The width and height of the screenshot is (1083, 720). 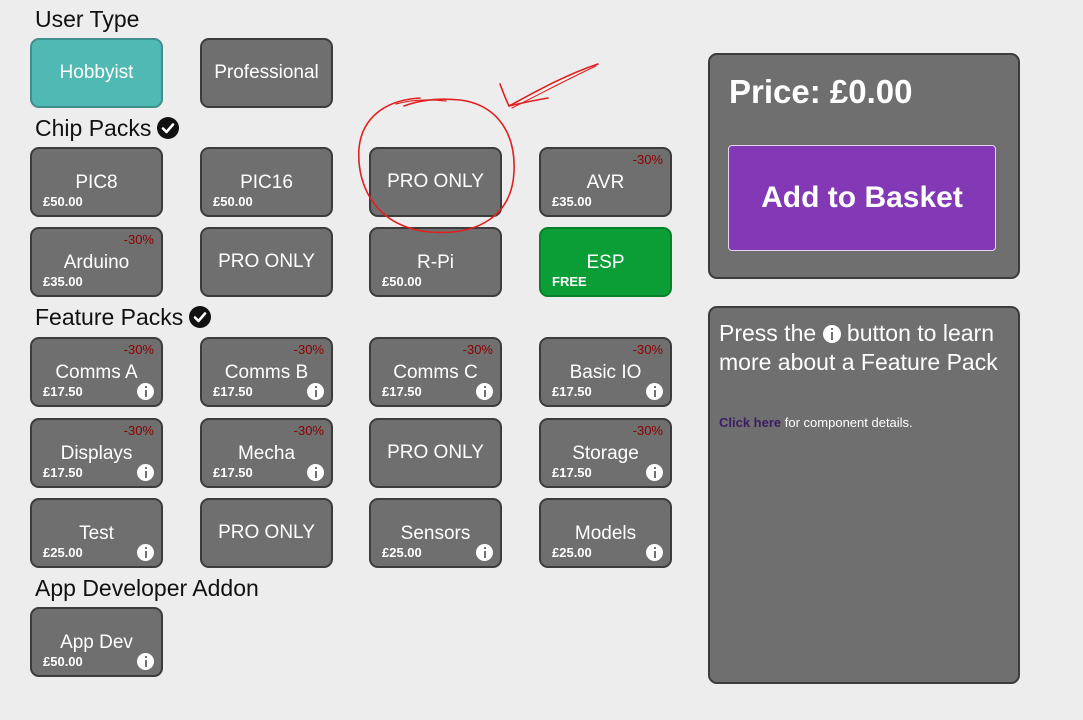 I want to click on feature-models: Models £25.00, so click(x=605, y=533).